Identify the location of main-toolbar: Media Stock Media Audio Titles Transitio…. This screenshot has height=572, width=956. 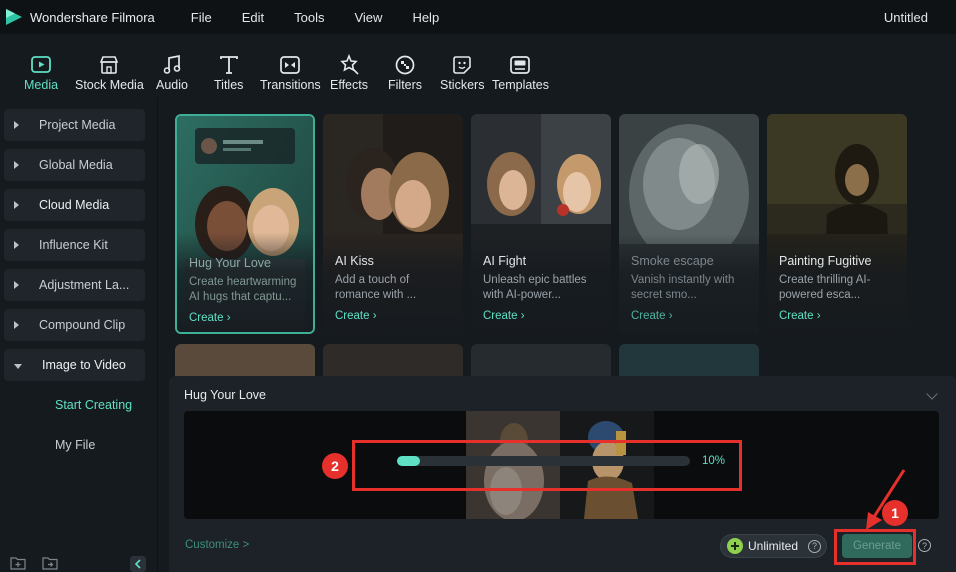
(478, 66).